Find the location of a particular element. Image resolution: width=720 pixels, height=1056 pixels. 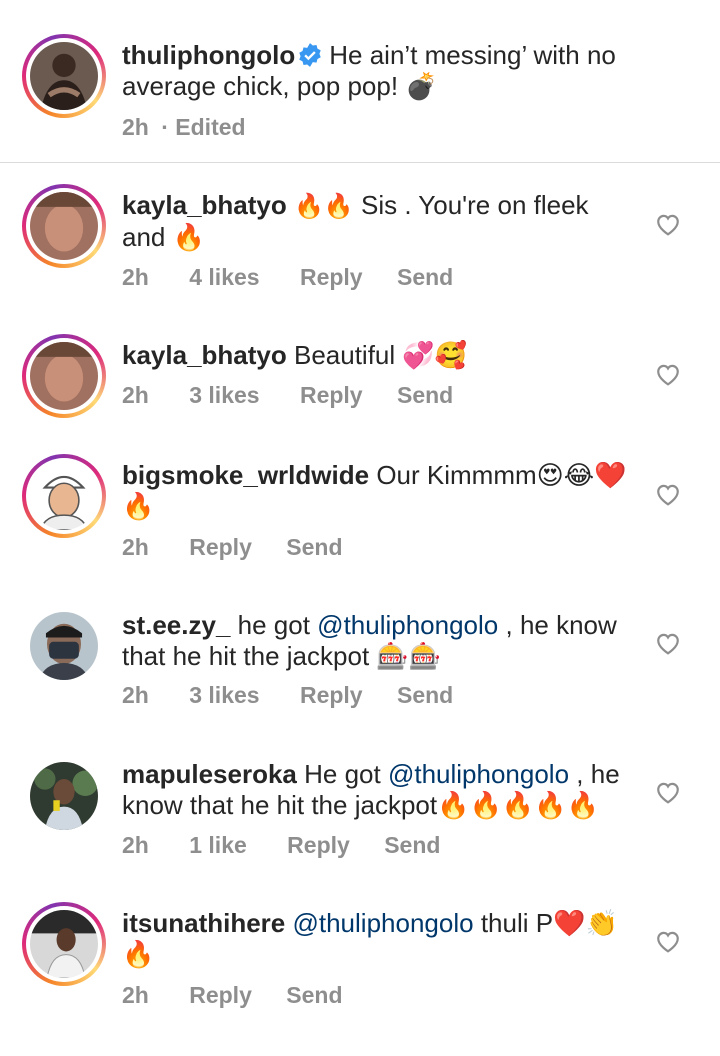

caption-time: 2h is located at coordinates (135, 127).